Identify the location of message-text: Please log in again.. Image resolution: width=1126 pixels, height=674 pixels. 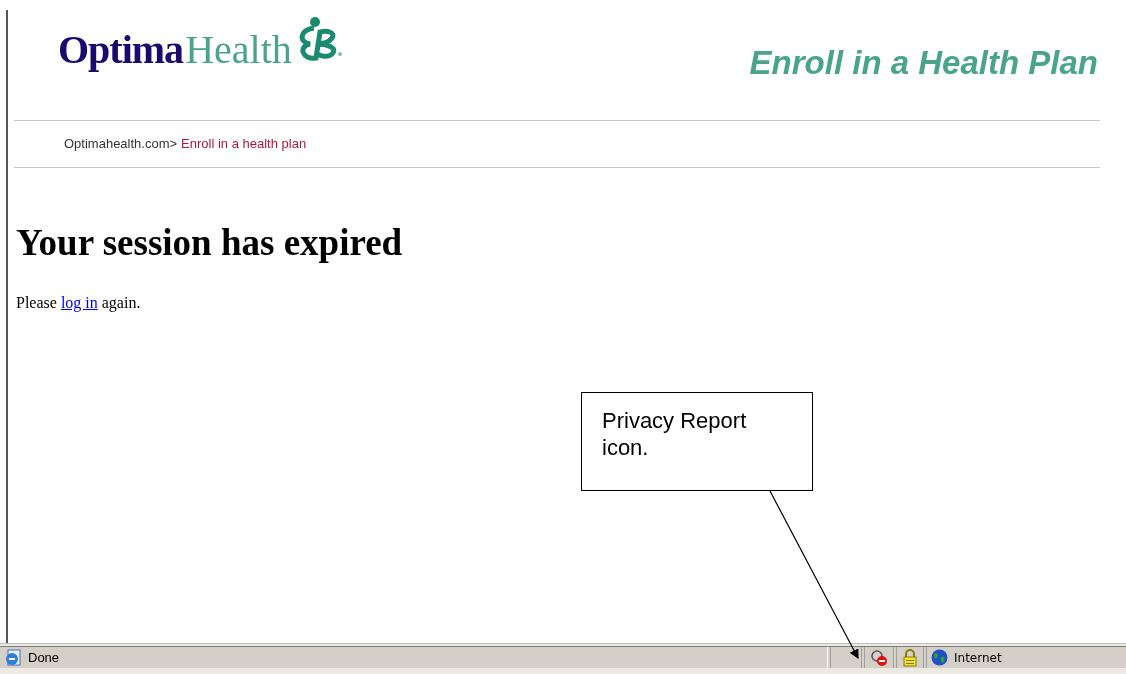
(79, 303).